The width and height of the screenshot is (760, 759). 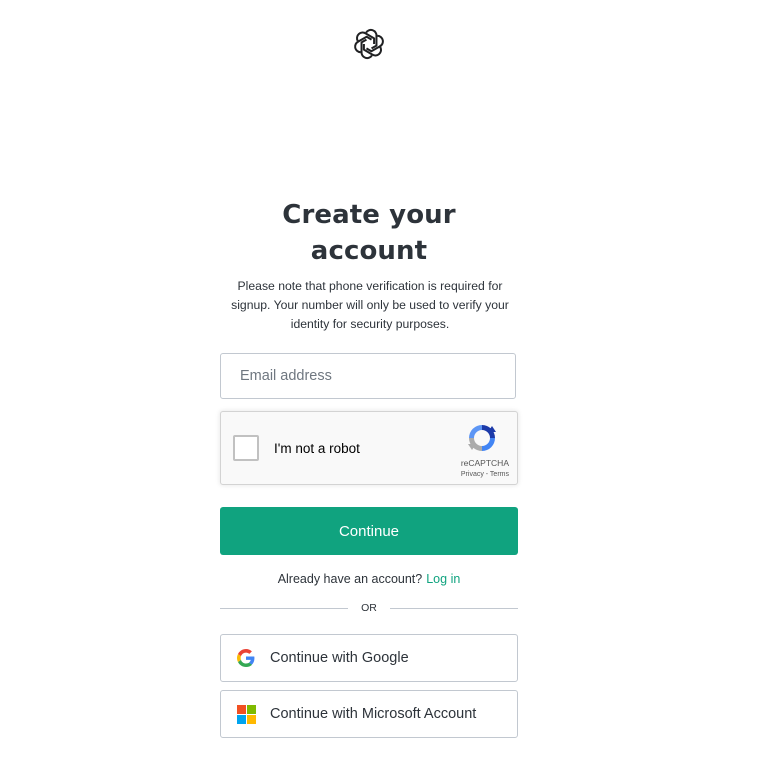 I want to click on divider-line-left, so click(x=284, y=608).